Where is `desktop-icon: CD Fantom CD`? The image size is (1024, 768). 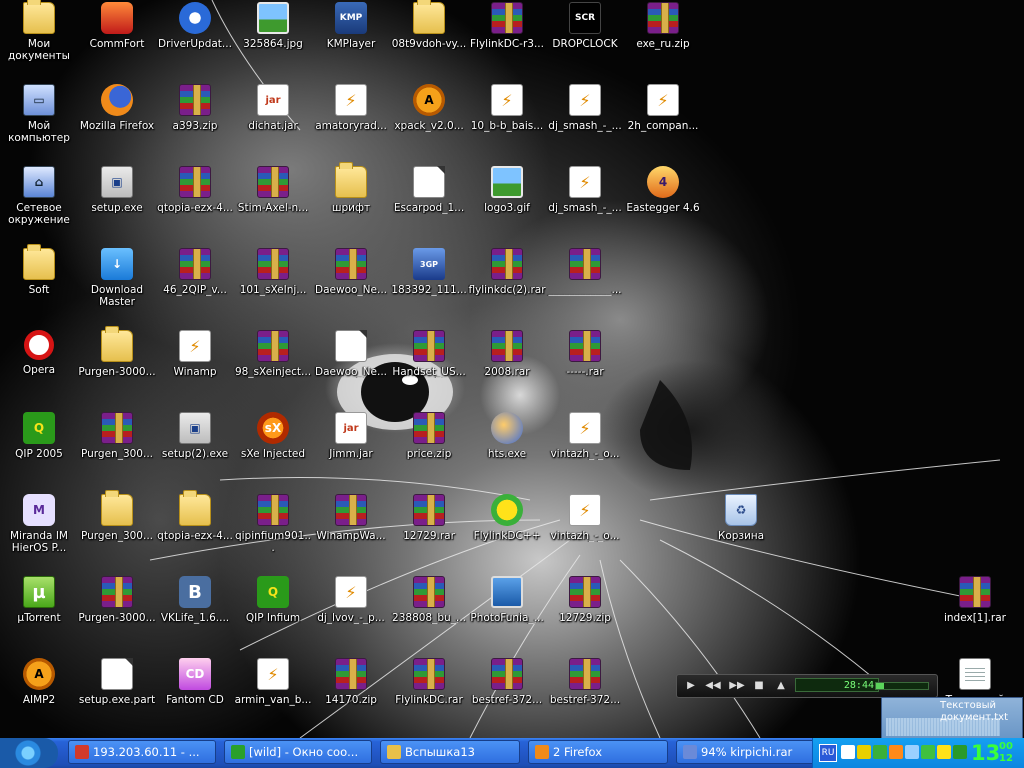 desktop-icon: CD Fantom CD is located at coordinates (195, 698).